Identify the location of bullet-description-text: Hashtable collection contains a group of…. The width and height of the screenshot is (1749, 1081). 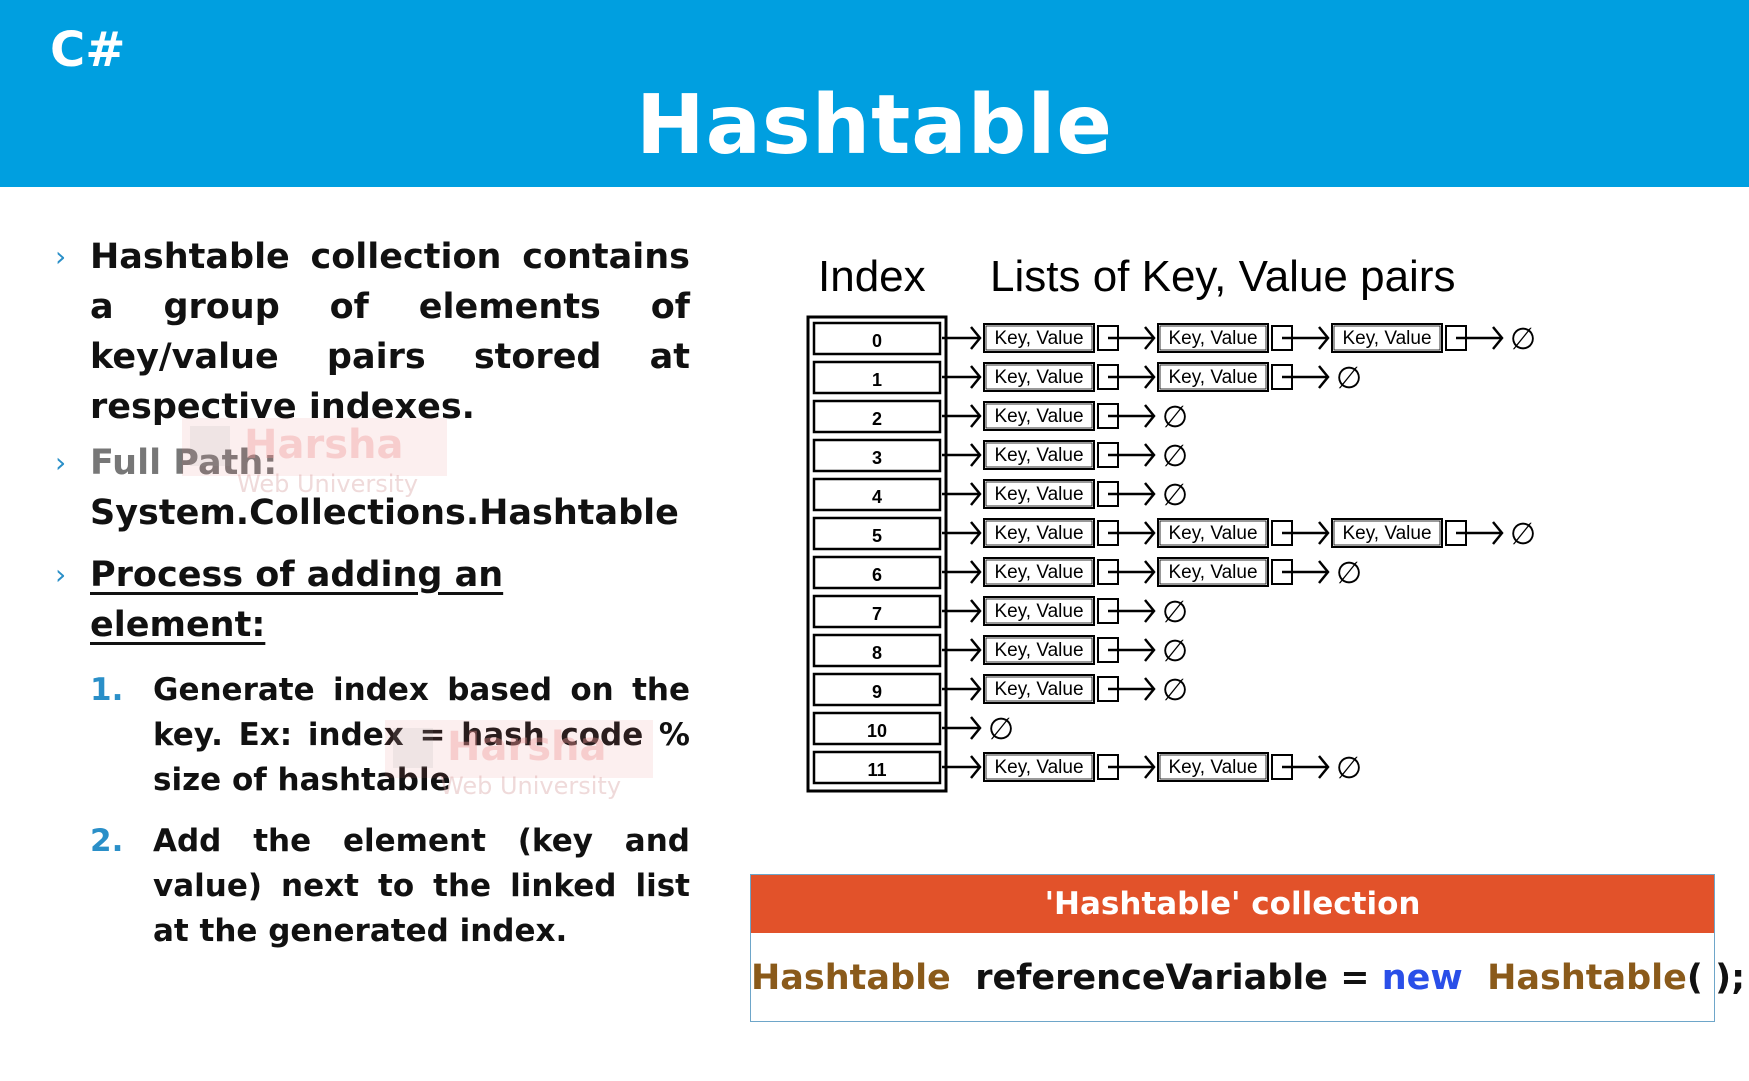
(390, 332).